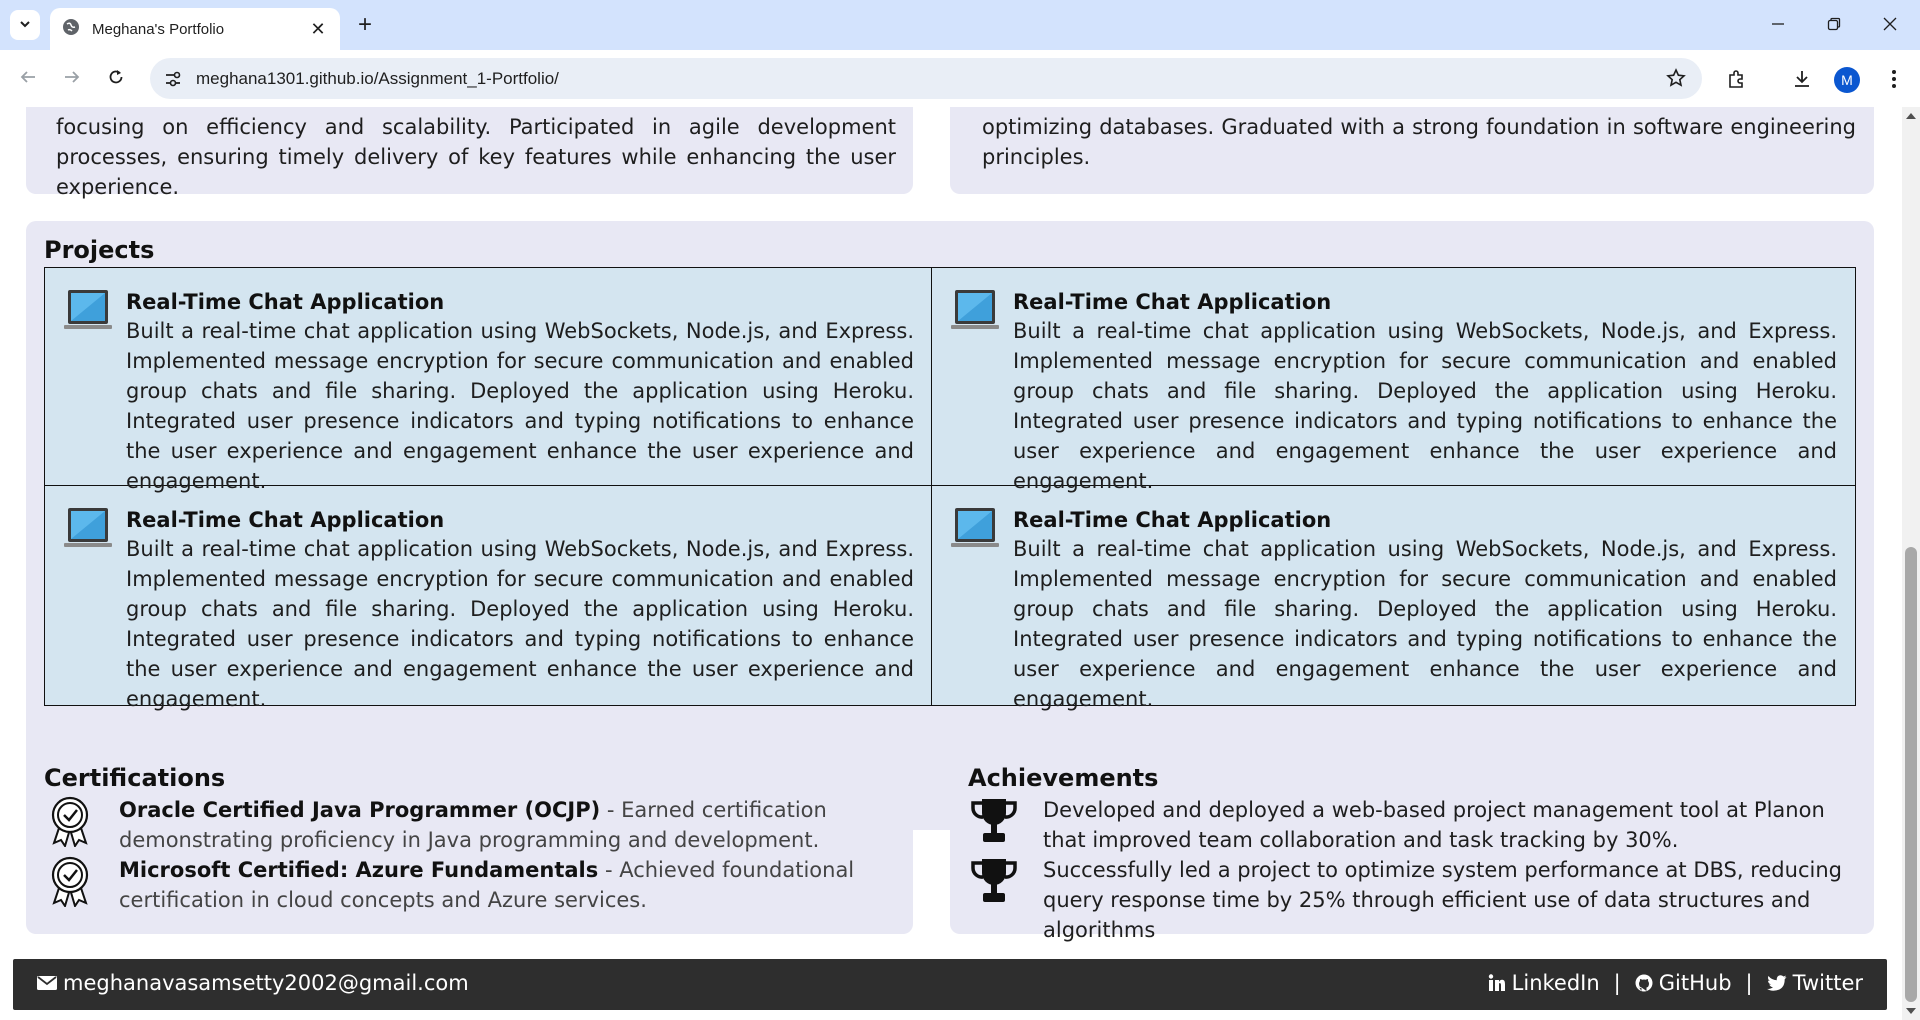  I want to click on twitter-icon, so click(1776, 983).